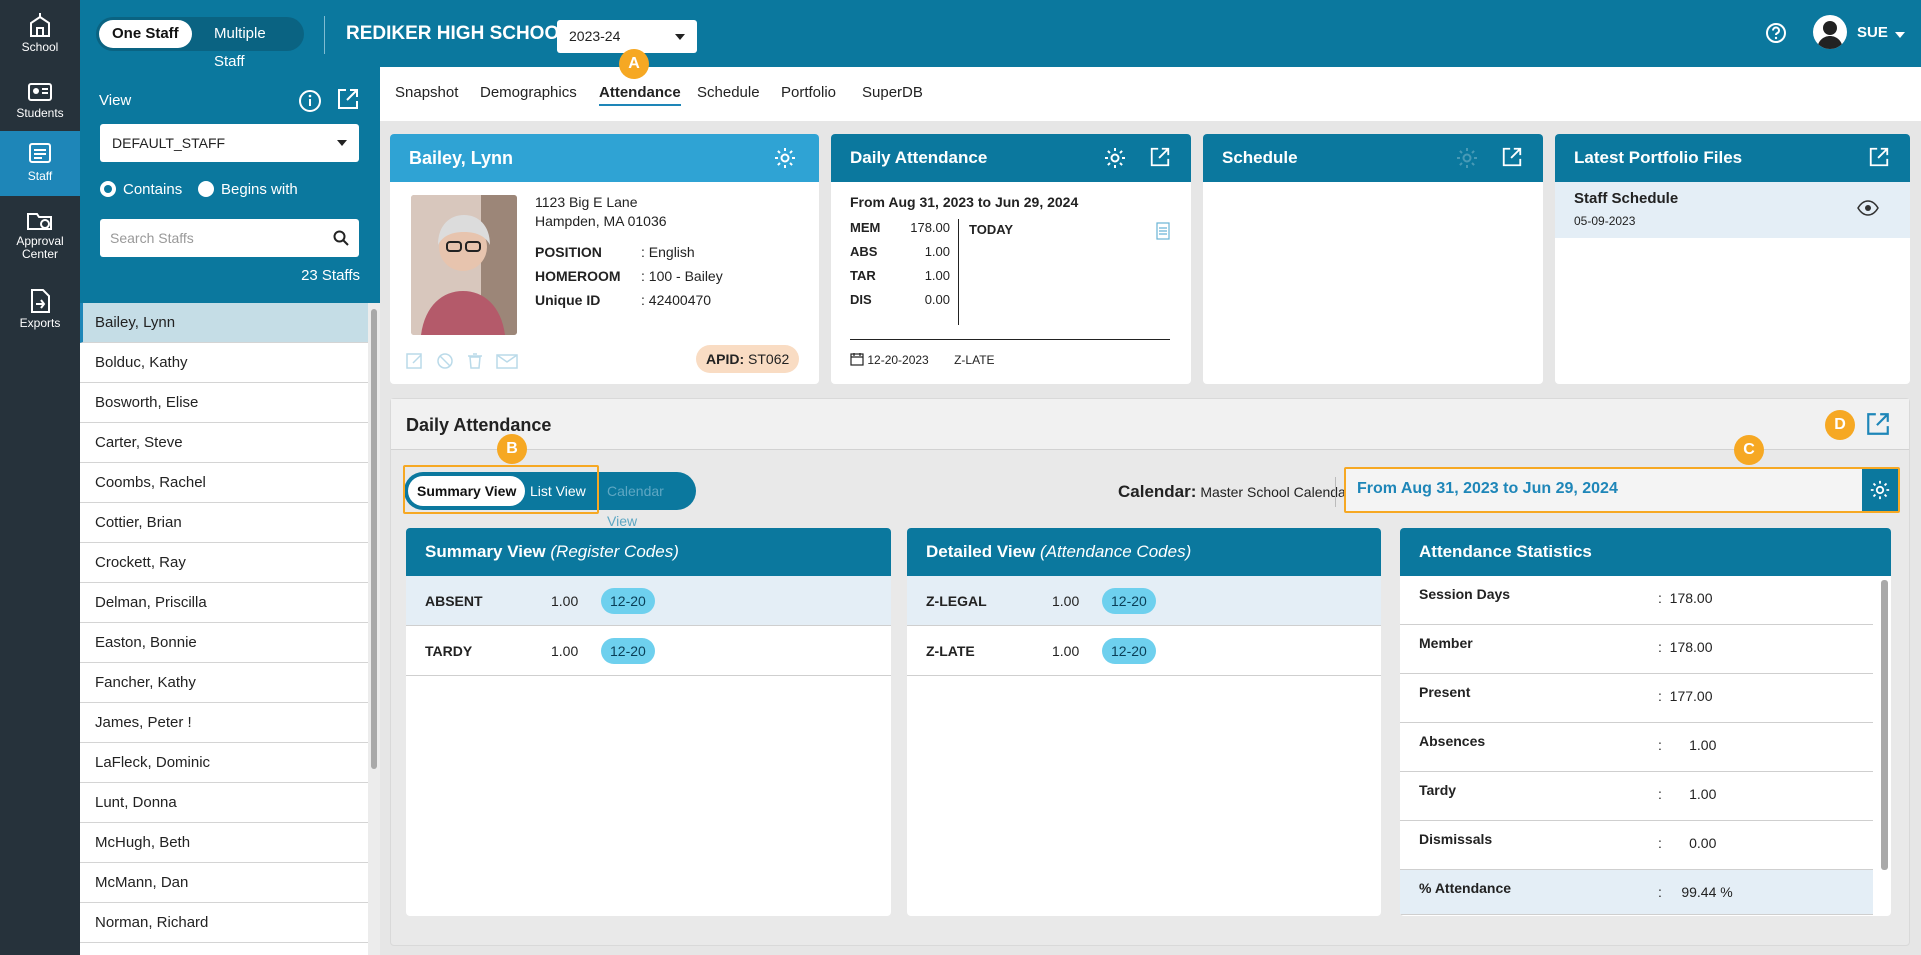  I want to click on panel-subtitle: (Register Codes), so click(614, 551).